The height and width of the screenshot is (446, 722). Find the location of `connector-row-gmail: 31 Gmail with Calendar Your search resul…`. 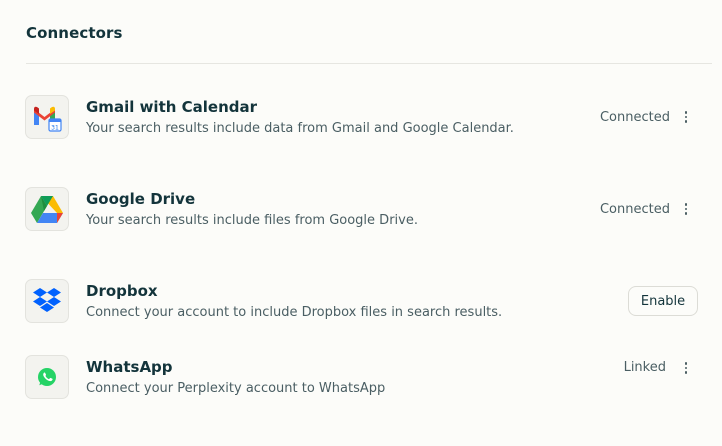

connector-row-gmail: 31 Gmail with Calendar Your search resul… is located at coordinates (361, 125).